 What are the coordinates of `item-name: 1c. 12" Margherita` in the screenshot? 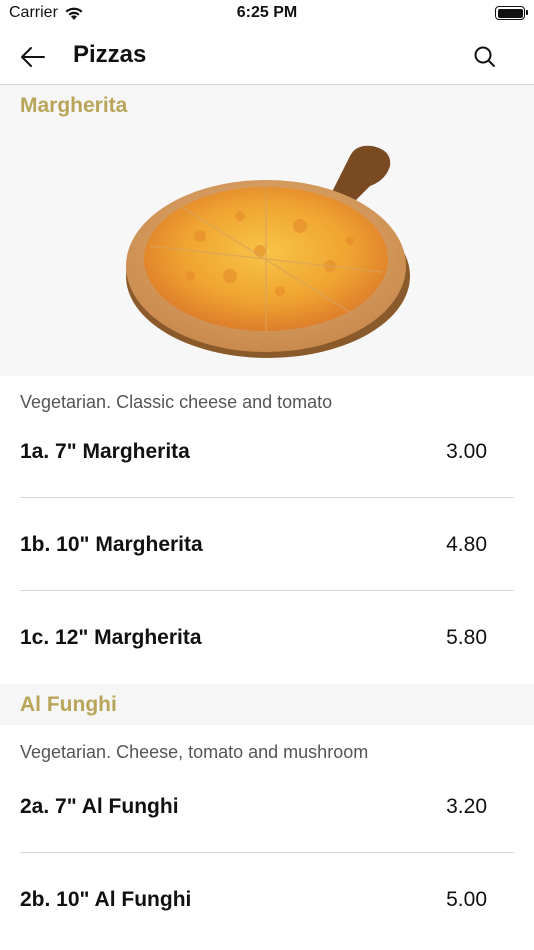 It's located at (111, 637).